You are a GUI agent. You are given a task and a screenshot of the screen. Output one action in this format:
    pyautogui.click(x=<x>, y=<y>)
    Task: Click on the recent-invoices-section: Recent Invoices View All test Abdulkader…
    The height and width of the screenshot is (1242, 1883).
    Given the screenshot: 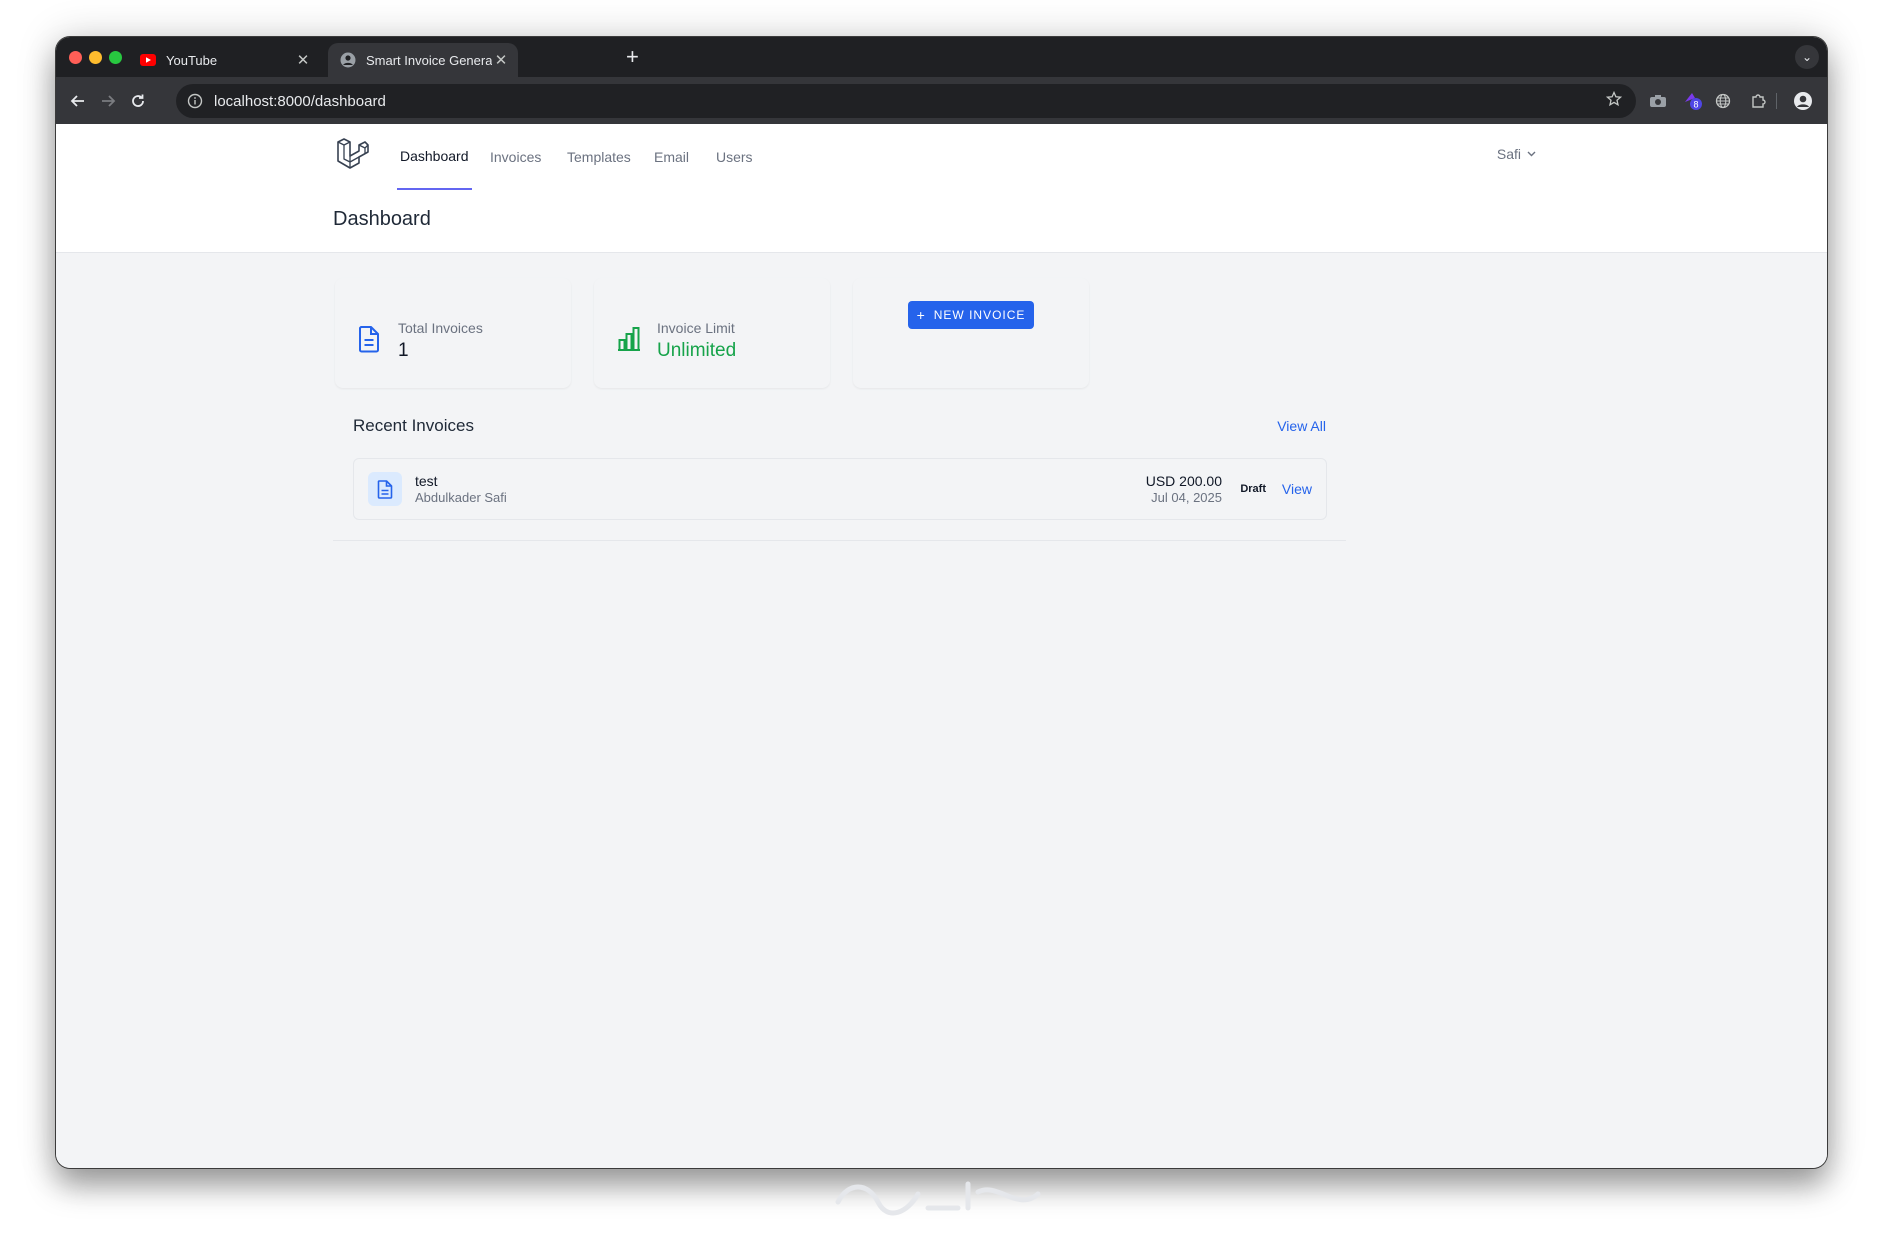 What is the action you would take?
    pyautogui.click(x=839, y=477)
    